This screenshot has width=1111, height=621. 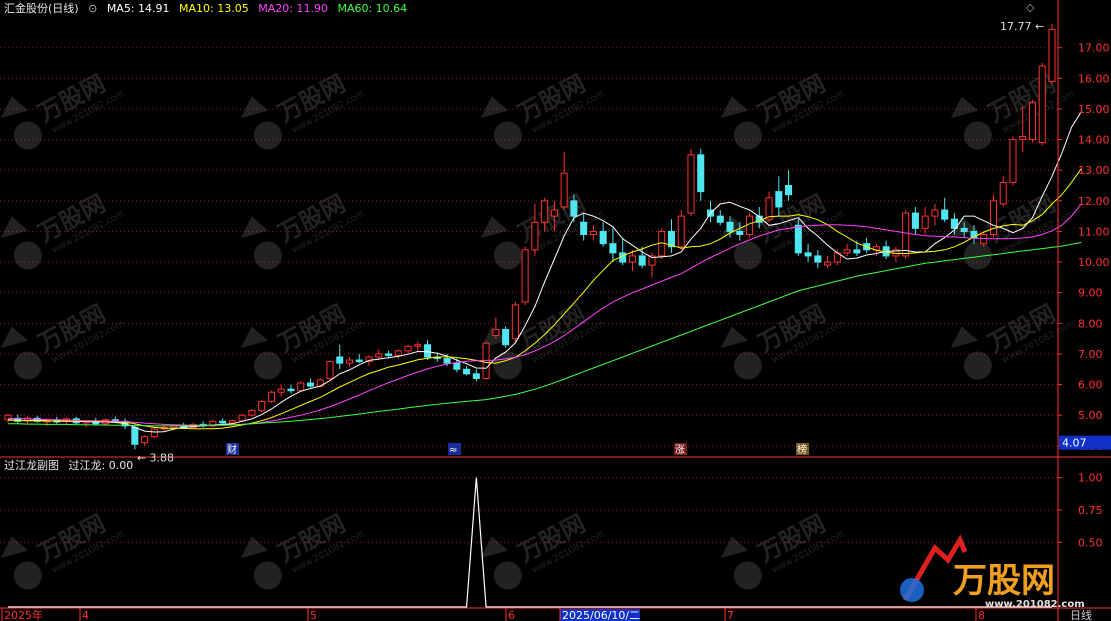 What do you see at coordinates (601, 615) in the screenshot?
I see `x-tick-label: 2025/06/10/二` at bounding box center [601, 615].